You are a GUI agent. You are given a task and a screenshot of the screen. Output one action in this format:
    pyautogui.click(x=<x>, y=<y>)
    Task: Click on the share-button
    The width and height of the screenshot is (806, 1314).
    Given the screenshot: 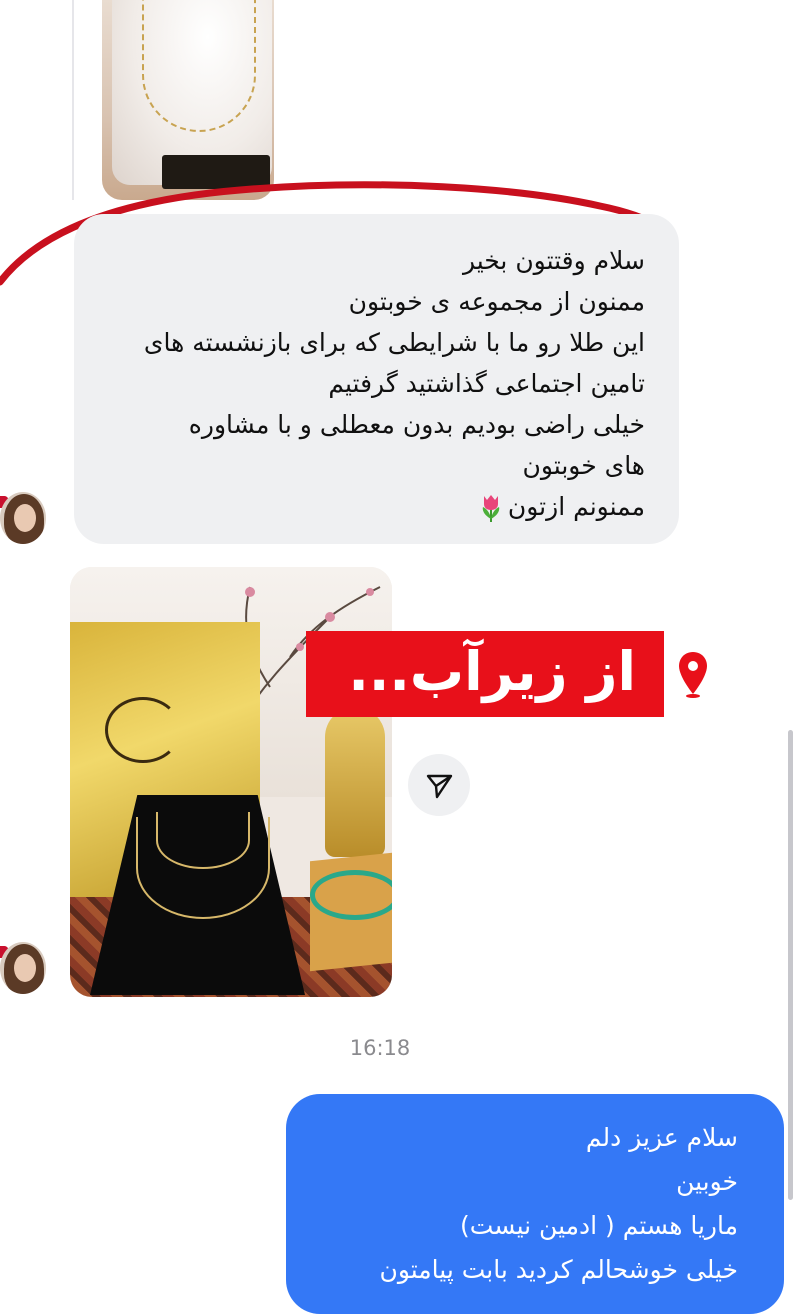 What is the action you would take?
    pyautogui.click(x=439, y=785)
    